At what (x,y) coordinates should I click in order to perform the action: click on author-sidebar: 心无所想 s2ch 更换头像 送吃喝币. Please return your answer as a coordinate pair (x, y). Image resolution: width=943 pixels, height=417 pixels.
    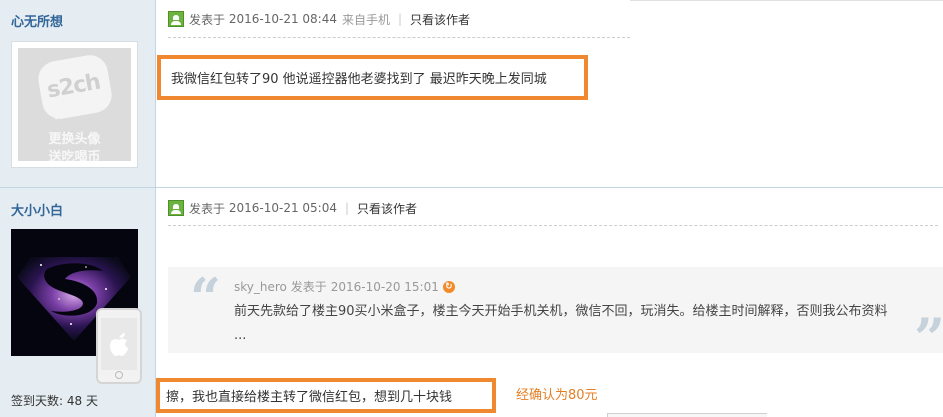
    Looking at the image, I should click on (78, 93).